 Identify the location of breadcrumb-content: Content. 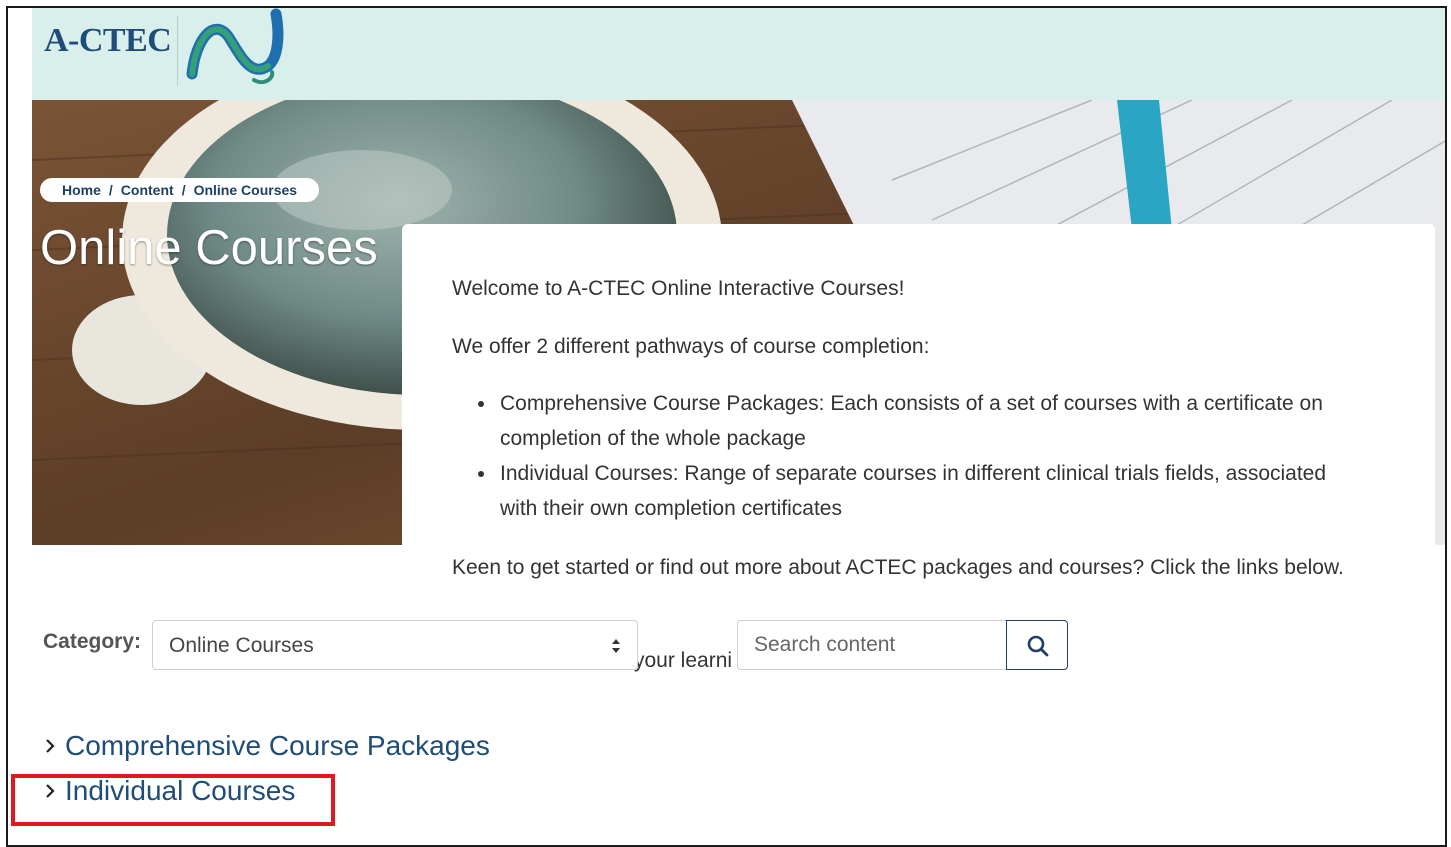
(147, 190).